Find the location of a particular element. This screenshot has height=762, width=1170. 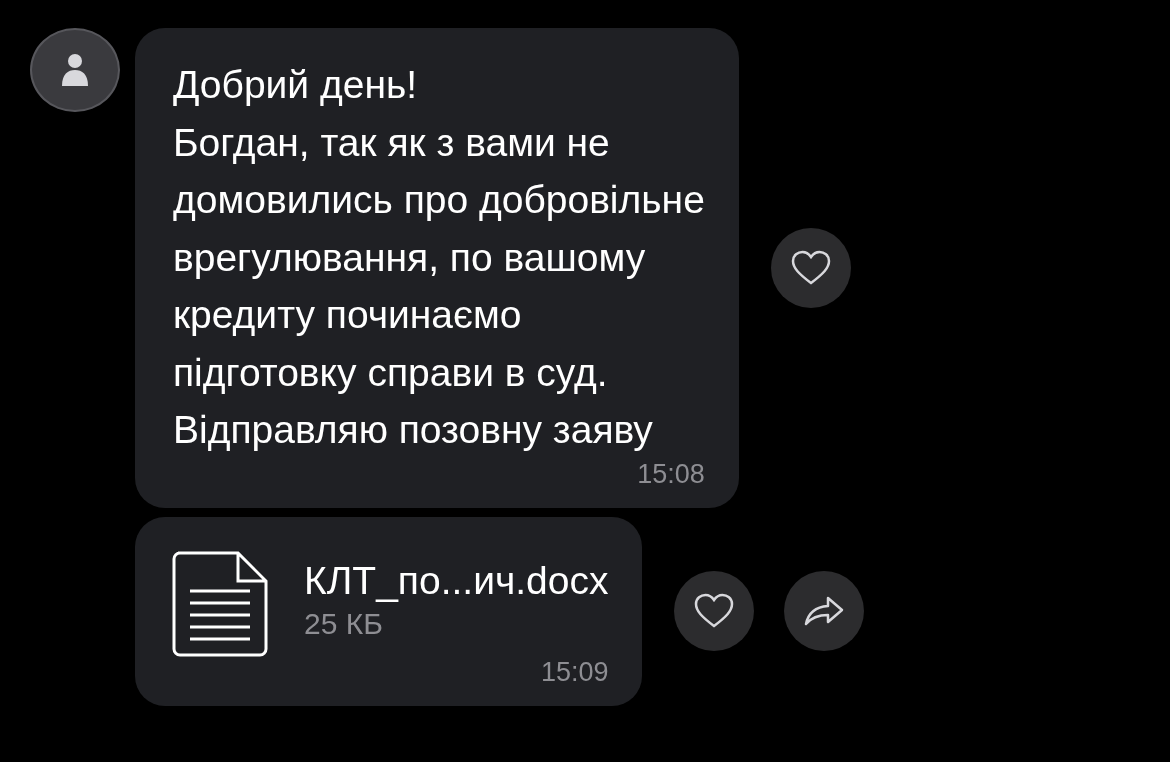

file-size: 25 КБ is located at coordinates (344, 623).